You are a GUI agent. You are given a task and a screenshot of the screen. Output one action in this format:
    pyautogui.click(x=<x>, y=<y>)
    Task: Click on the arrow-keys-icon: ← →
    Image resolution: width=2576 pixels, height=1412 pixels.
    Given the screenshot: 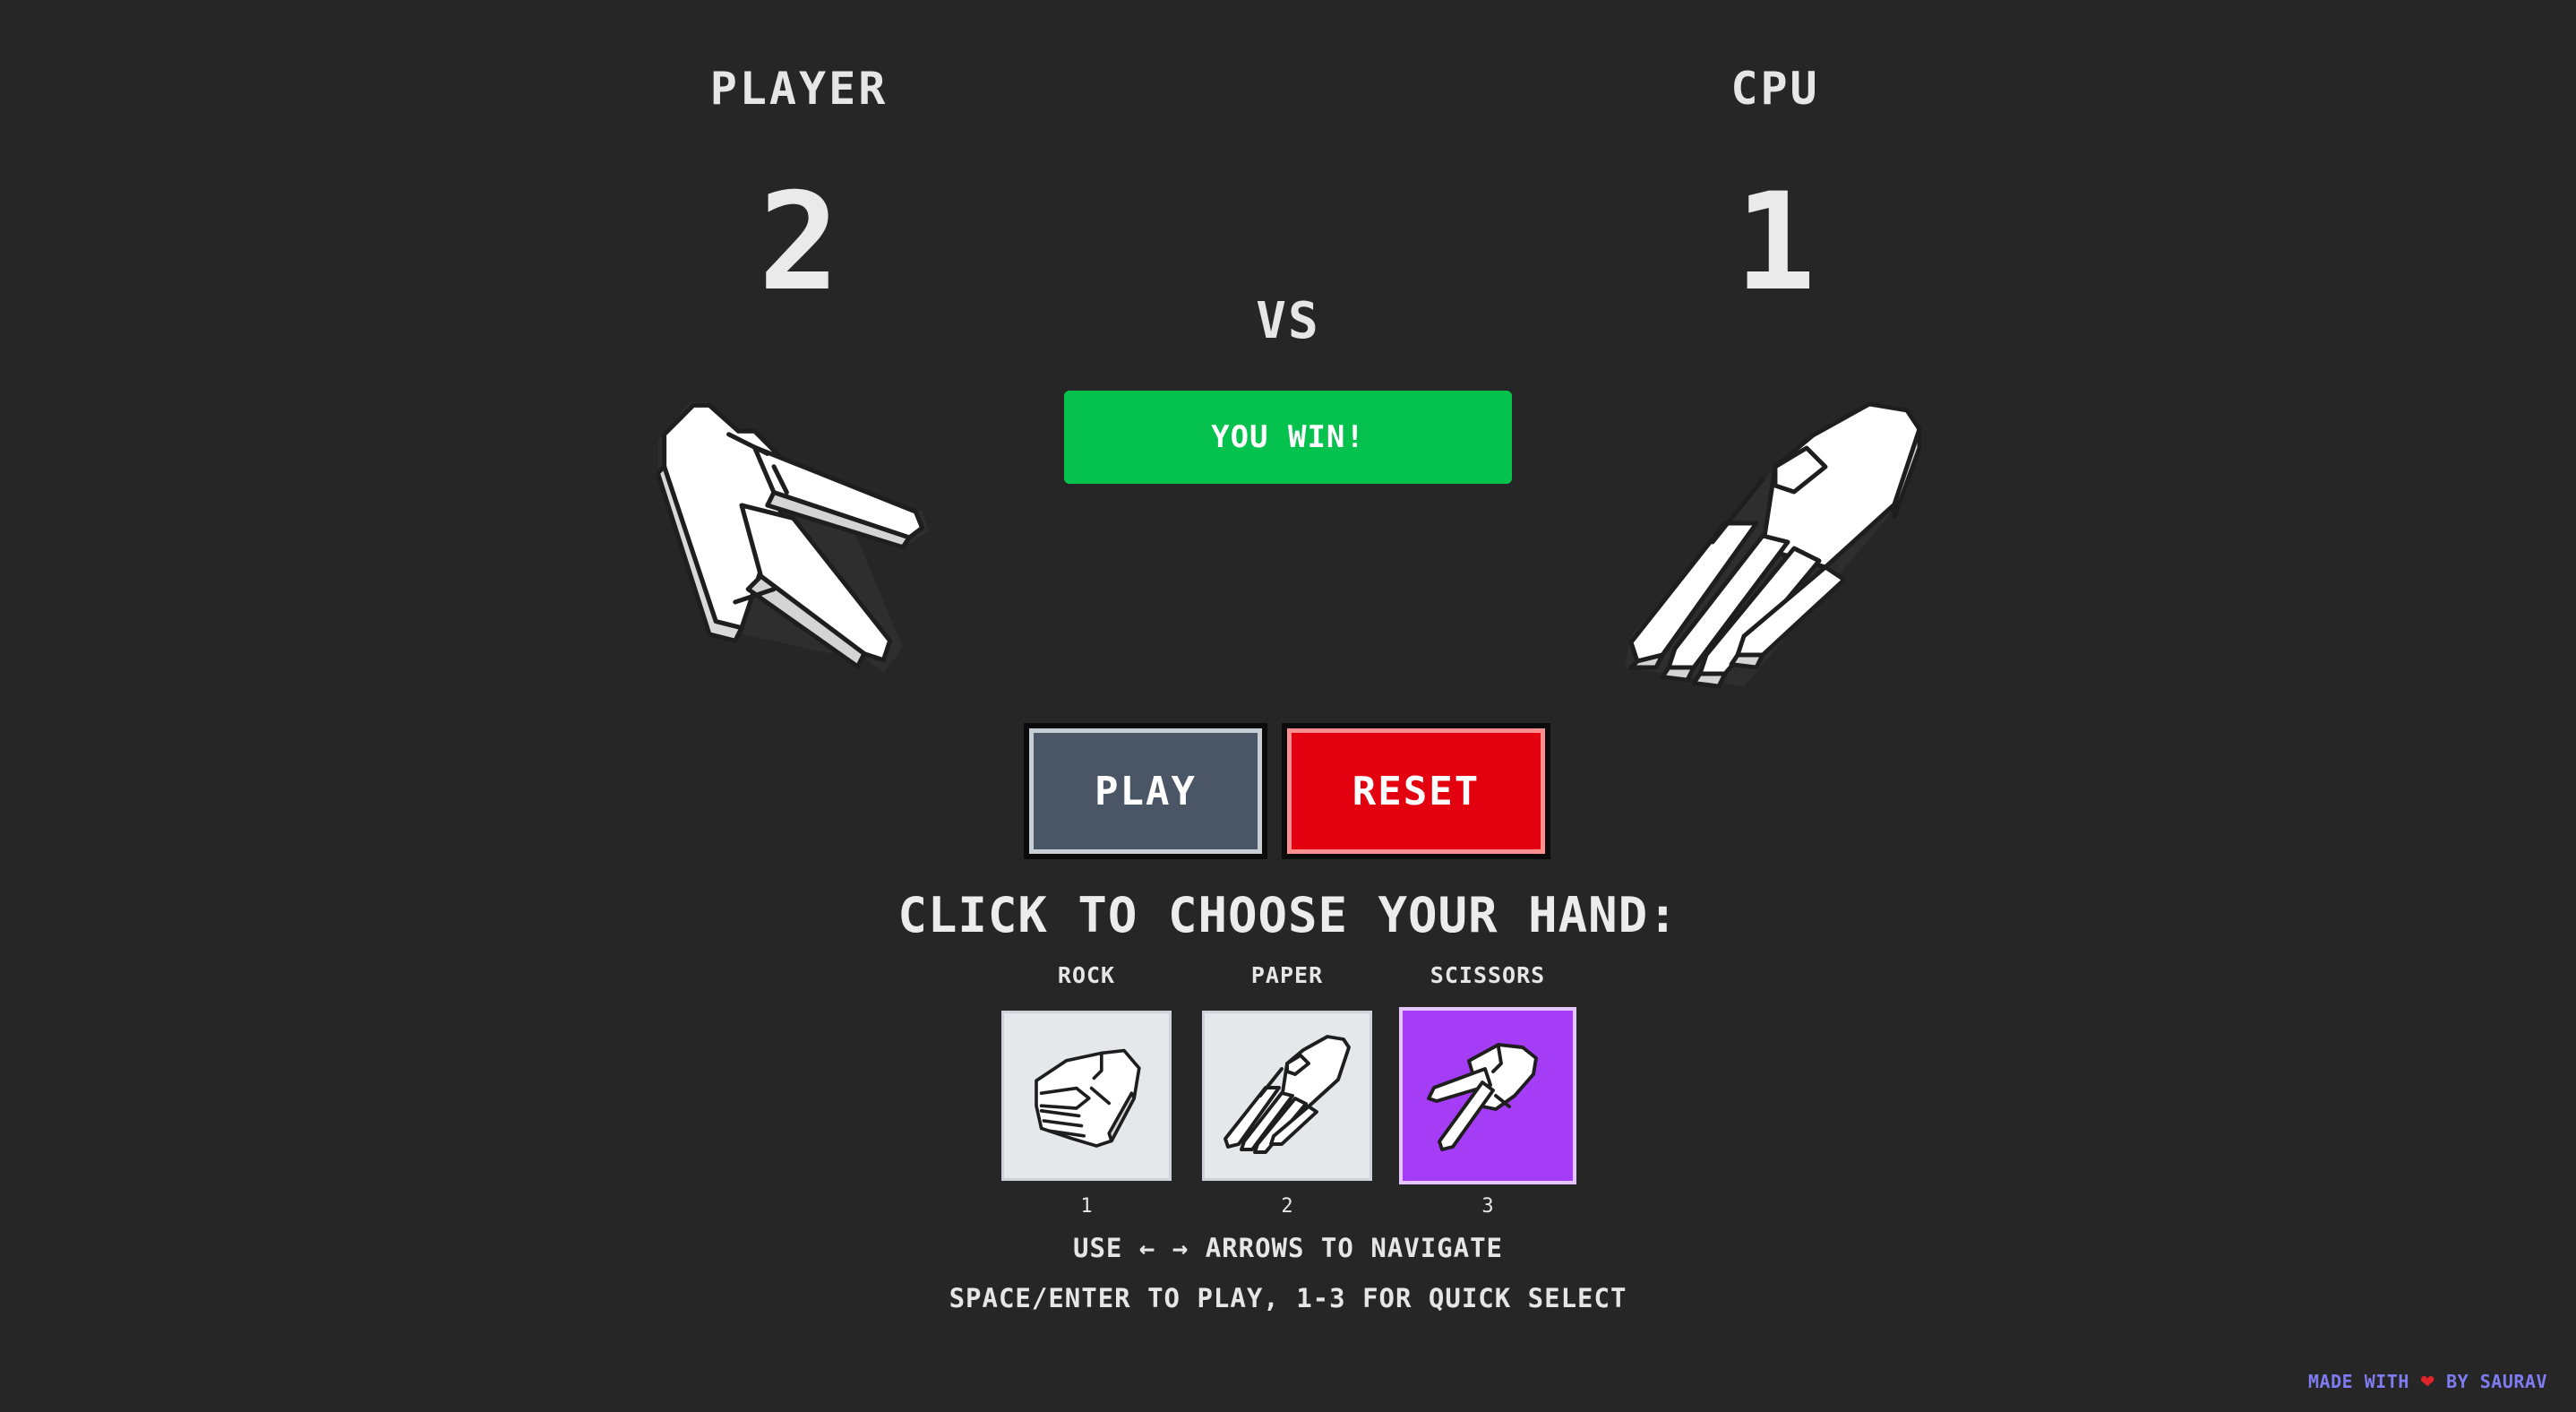 What is the action you would take?
    pyautogui.click(x=1163, y=1248)
    